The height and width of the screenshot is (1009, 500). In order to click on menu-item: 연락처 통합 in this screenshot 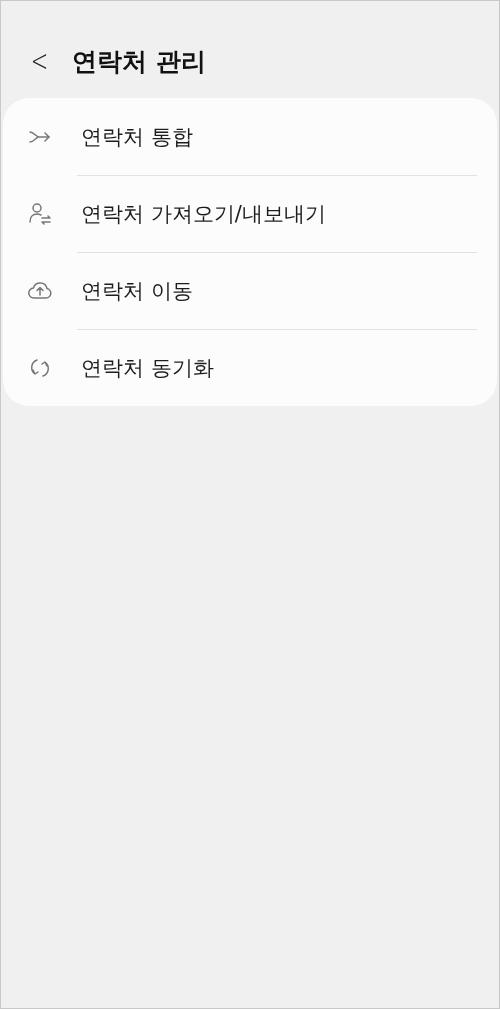, I will do `click(137, 136)`.